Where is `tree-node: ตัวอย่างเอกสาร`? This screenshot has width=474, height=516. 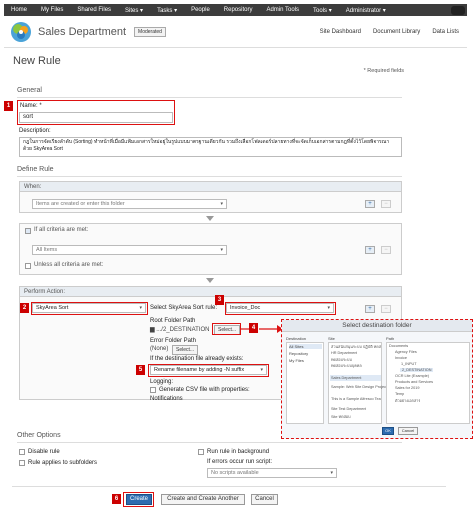
tree-node: ตัวอย่างเอกสาร is located at coordinates (407, 401).